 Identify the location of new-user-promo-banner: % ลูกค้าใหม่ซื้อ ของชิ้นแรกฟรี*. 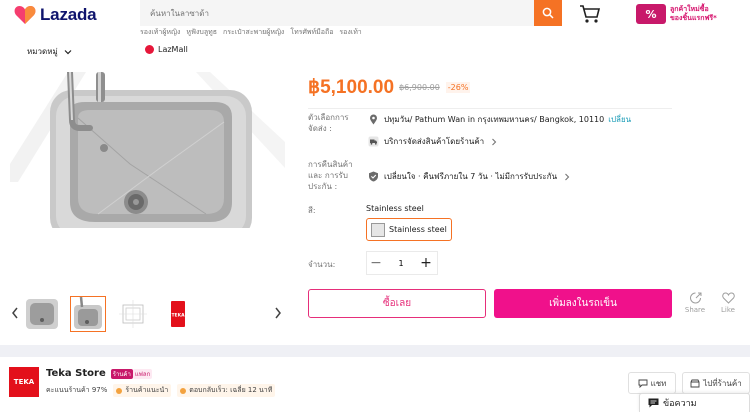
(690, 14).